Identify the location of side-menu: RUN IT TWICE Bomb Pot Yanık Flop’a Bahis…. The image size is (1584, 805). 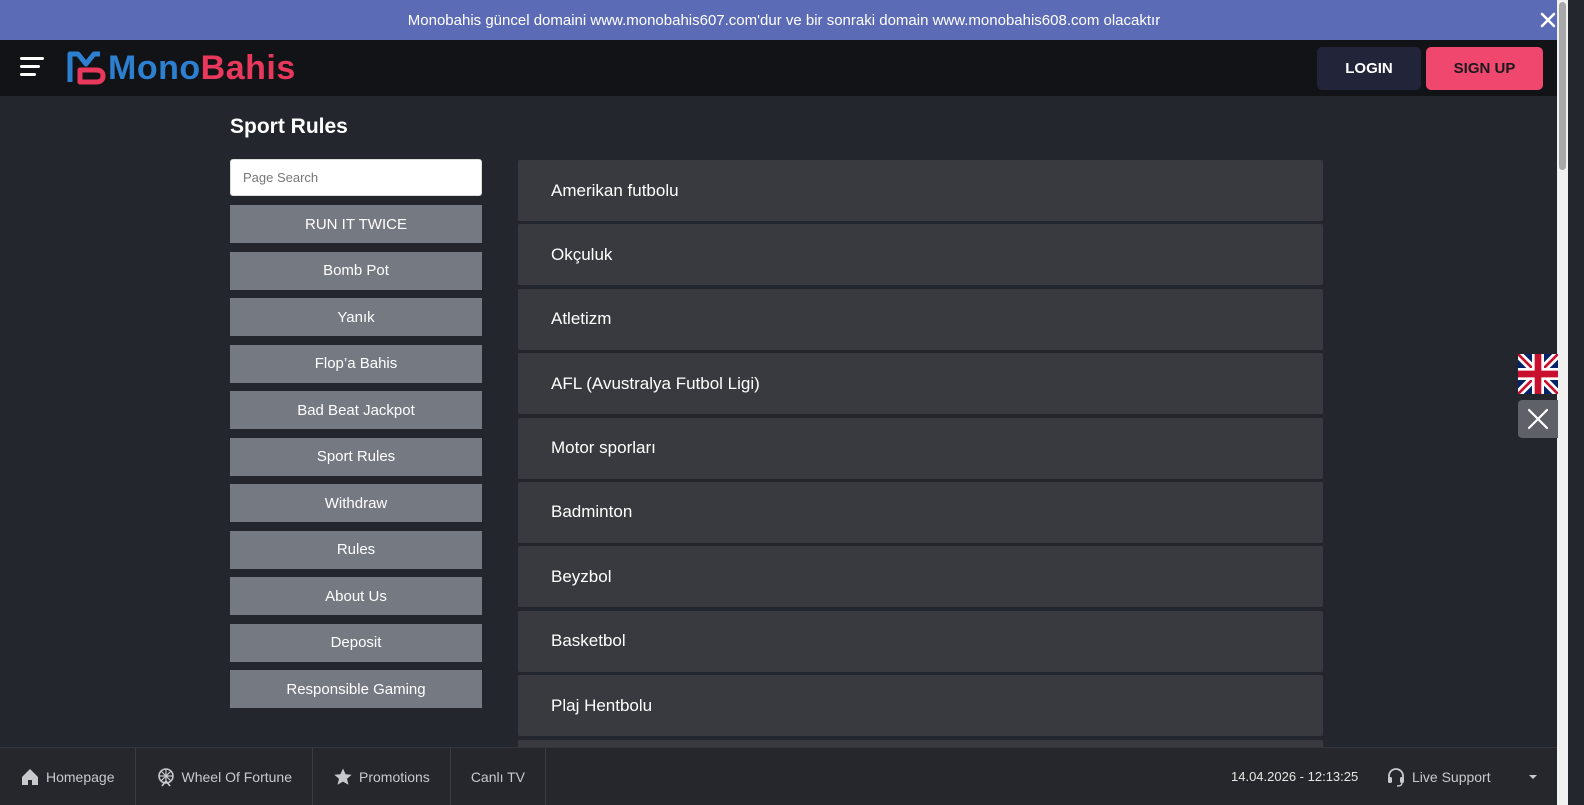
(356, 461).